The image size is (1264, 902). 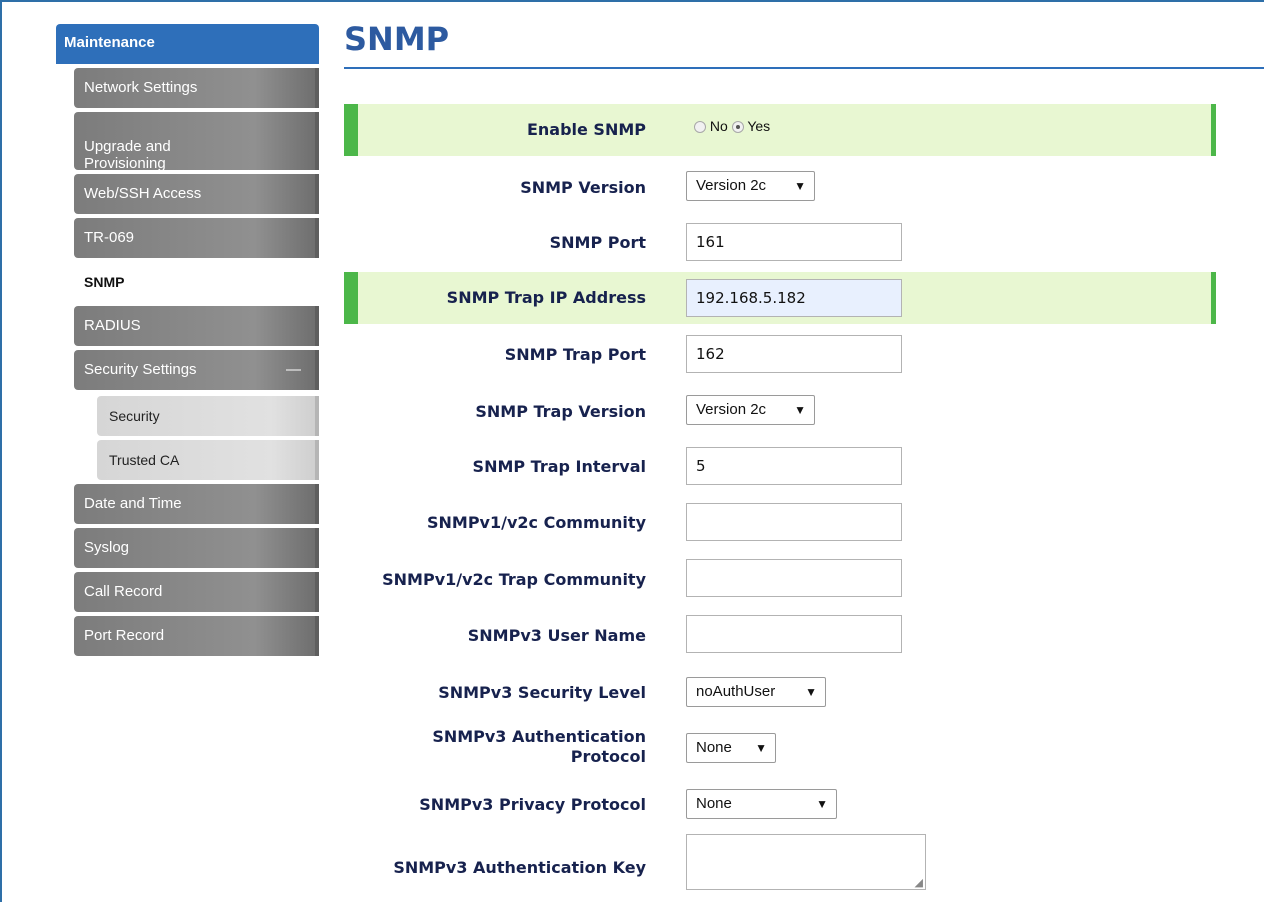 I want to click on sidebar-item-upgrade-provisioning: Upgrade and Provisioning, so click(x=196, y=142).